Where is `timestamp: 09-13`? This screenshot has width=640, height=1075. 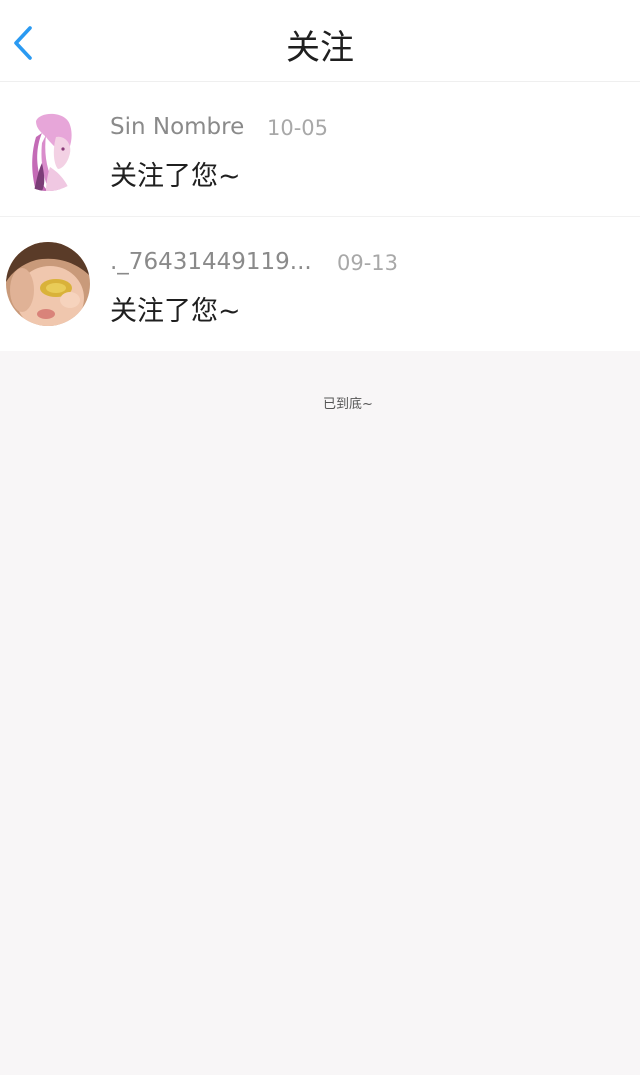 timestamp: 09-13 is located at coordinates (368, 263).